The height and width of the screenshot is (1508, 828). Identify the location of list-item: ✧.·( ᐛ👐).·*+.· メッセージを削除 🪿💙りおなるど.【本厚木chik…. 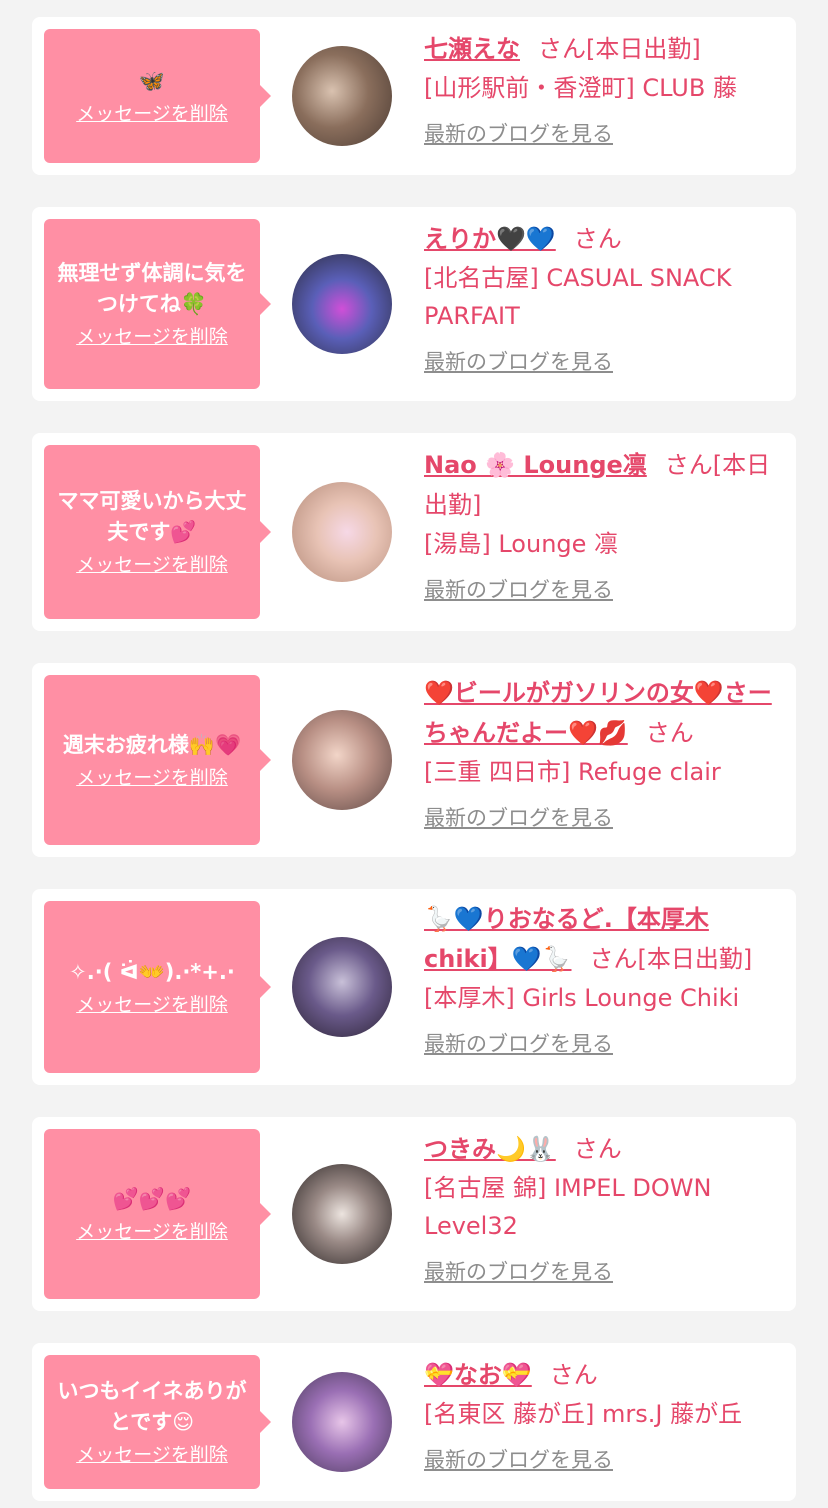
(414, 987).